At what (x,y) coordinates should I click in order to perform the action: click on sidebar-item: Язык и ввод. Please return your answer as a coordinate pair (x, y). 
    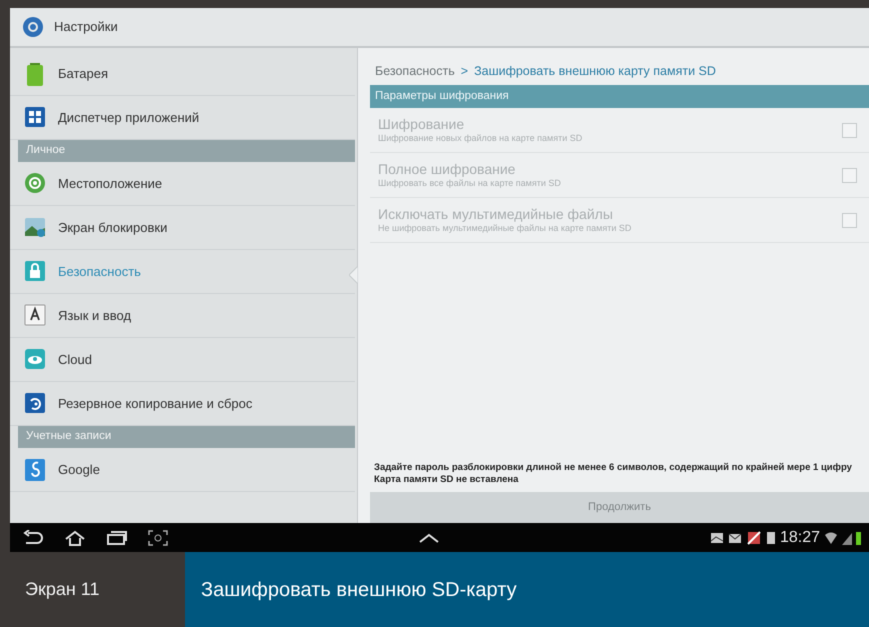
    Looking at the image, I should click on (182, 316).